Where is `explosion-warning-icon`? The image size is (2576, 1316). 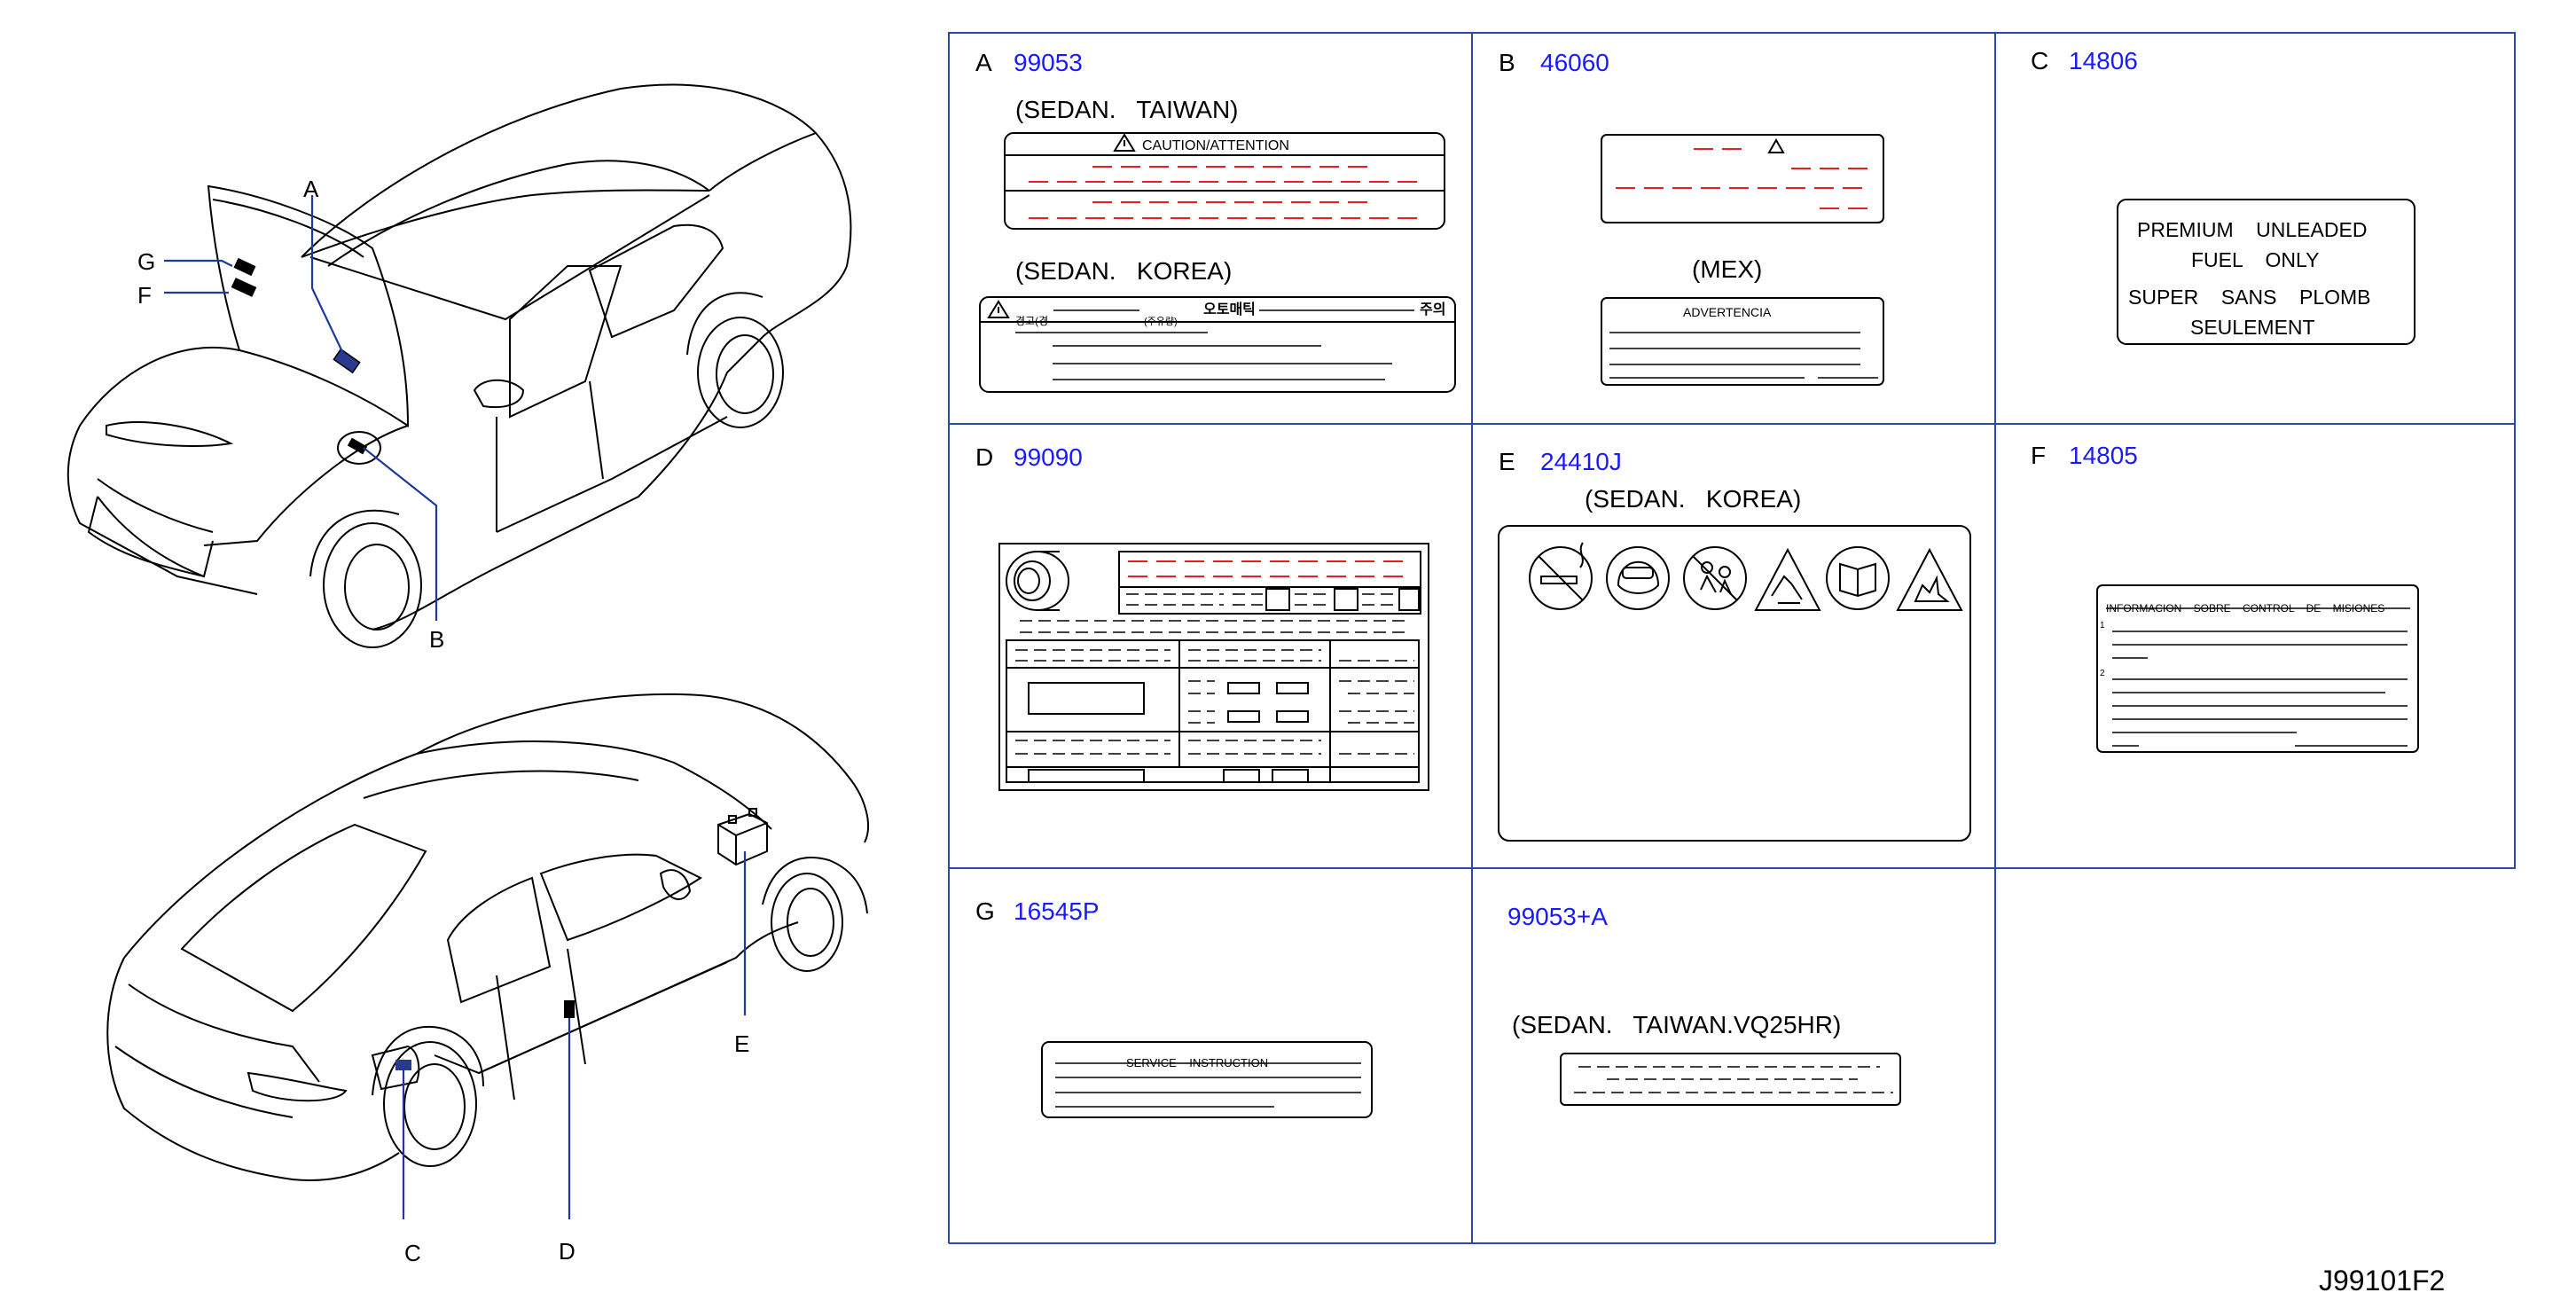 explosion-warning-icon is located at coordinates (1930, 579).